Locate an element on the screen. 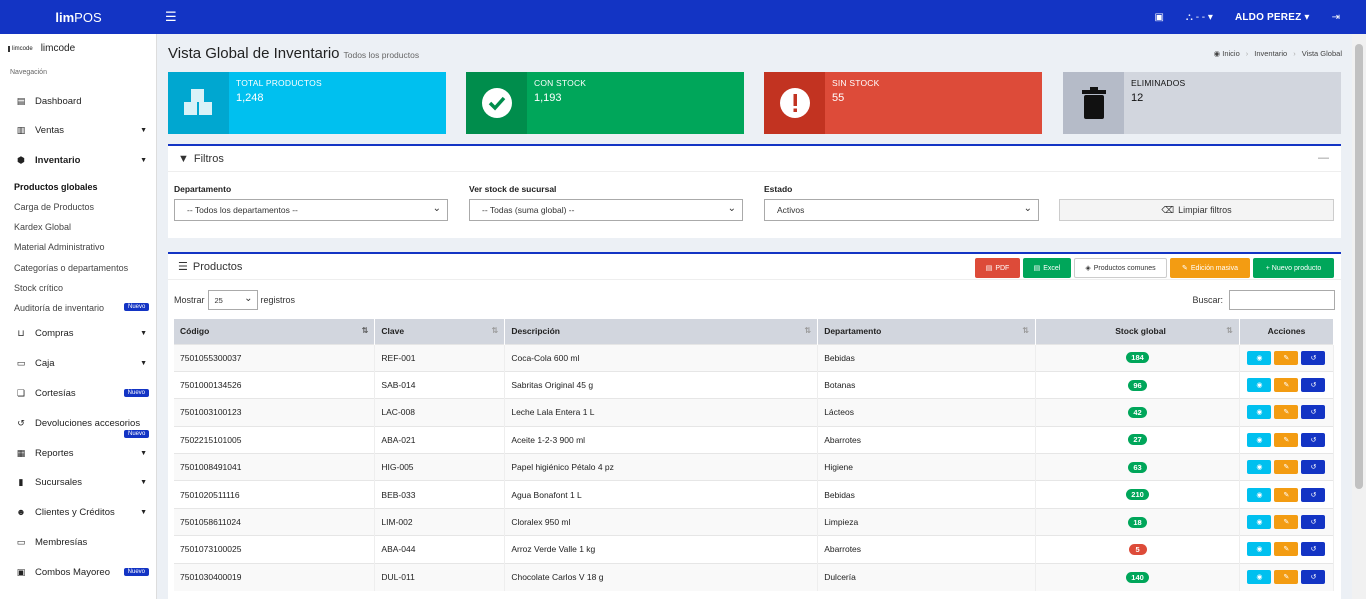 This screenshot has height=599, width=1366. column-header-stock: Stock global ⇅ is located at coordinates (1137, 331).